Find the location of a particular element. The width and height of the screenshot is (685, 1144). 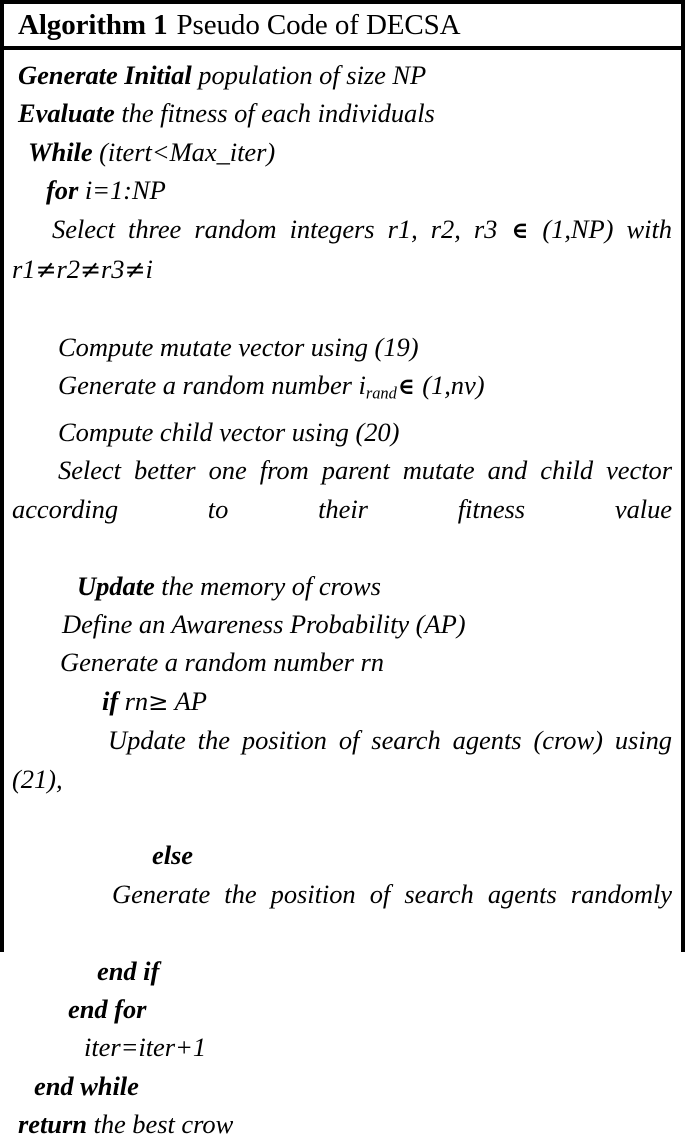

code-text-13b: AP is located at coordinates (187, 700).